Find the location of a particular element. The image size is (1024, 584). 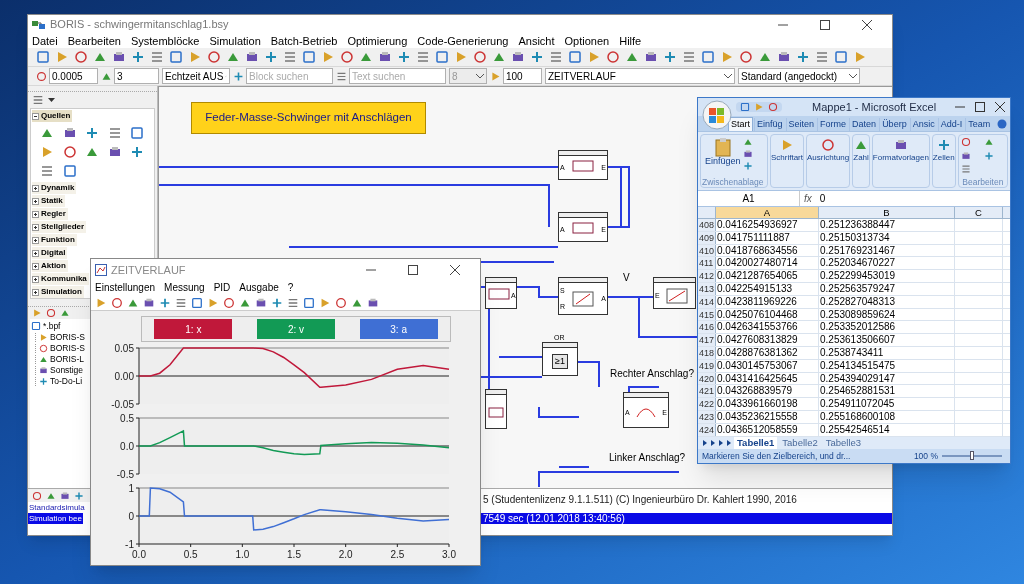

menu-item: Hilfe is located at coordinates (630, 41).